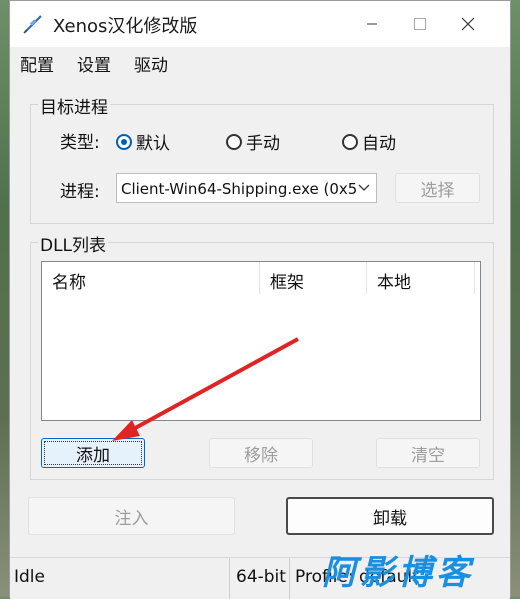 Image resolution: width=520 pixels, height=599 pixels. What do you see at coordinates (261, 453) in the screenshot?
I see `remove-dll-button: 移除` at bounding box center [261, 453].